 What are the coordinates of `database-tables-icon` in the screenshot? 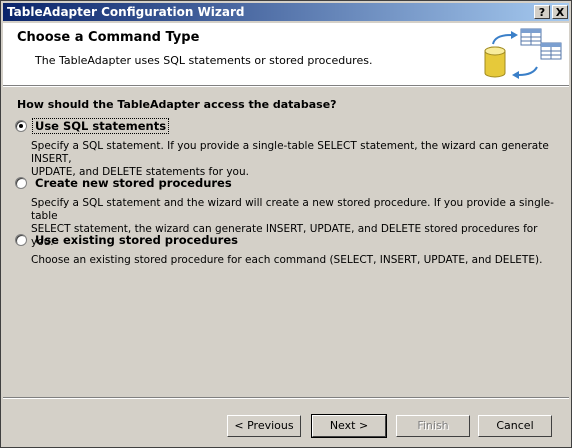 It's located at (523, 53).